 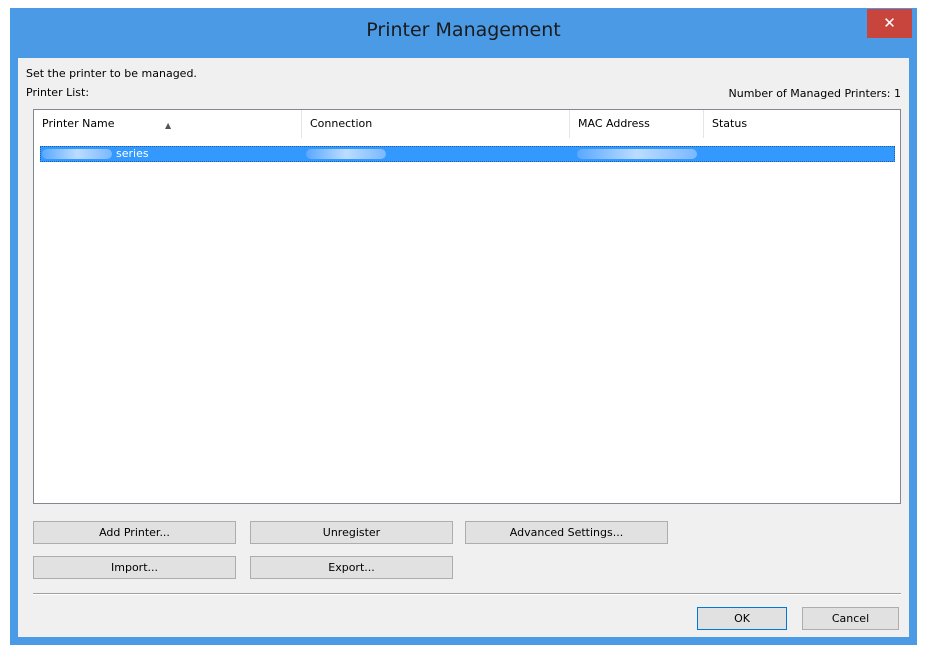 What do you see at coordinates (132, 153) in the screenshot?
I see `printer-name-cell: series` at bounding box center [132, 153].